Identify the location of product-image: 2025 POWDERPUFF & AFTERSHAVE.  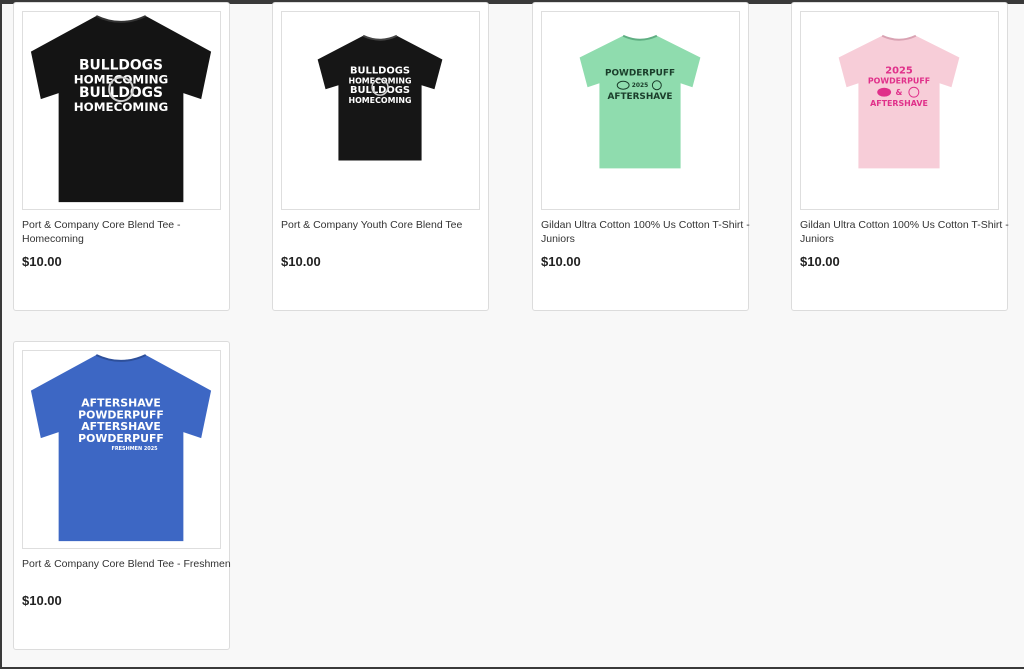
(899, 110).